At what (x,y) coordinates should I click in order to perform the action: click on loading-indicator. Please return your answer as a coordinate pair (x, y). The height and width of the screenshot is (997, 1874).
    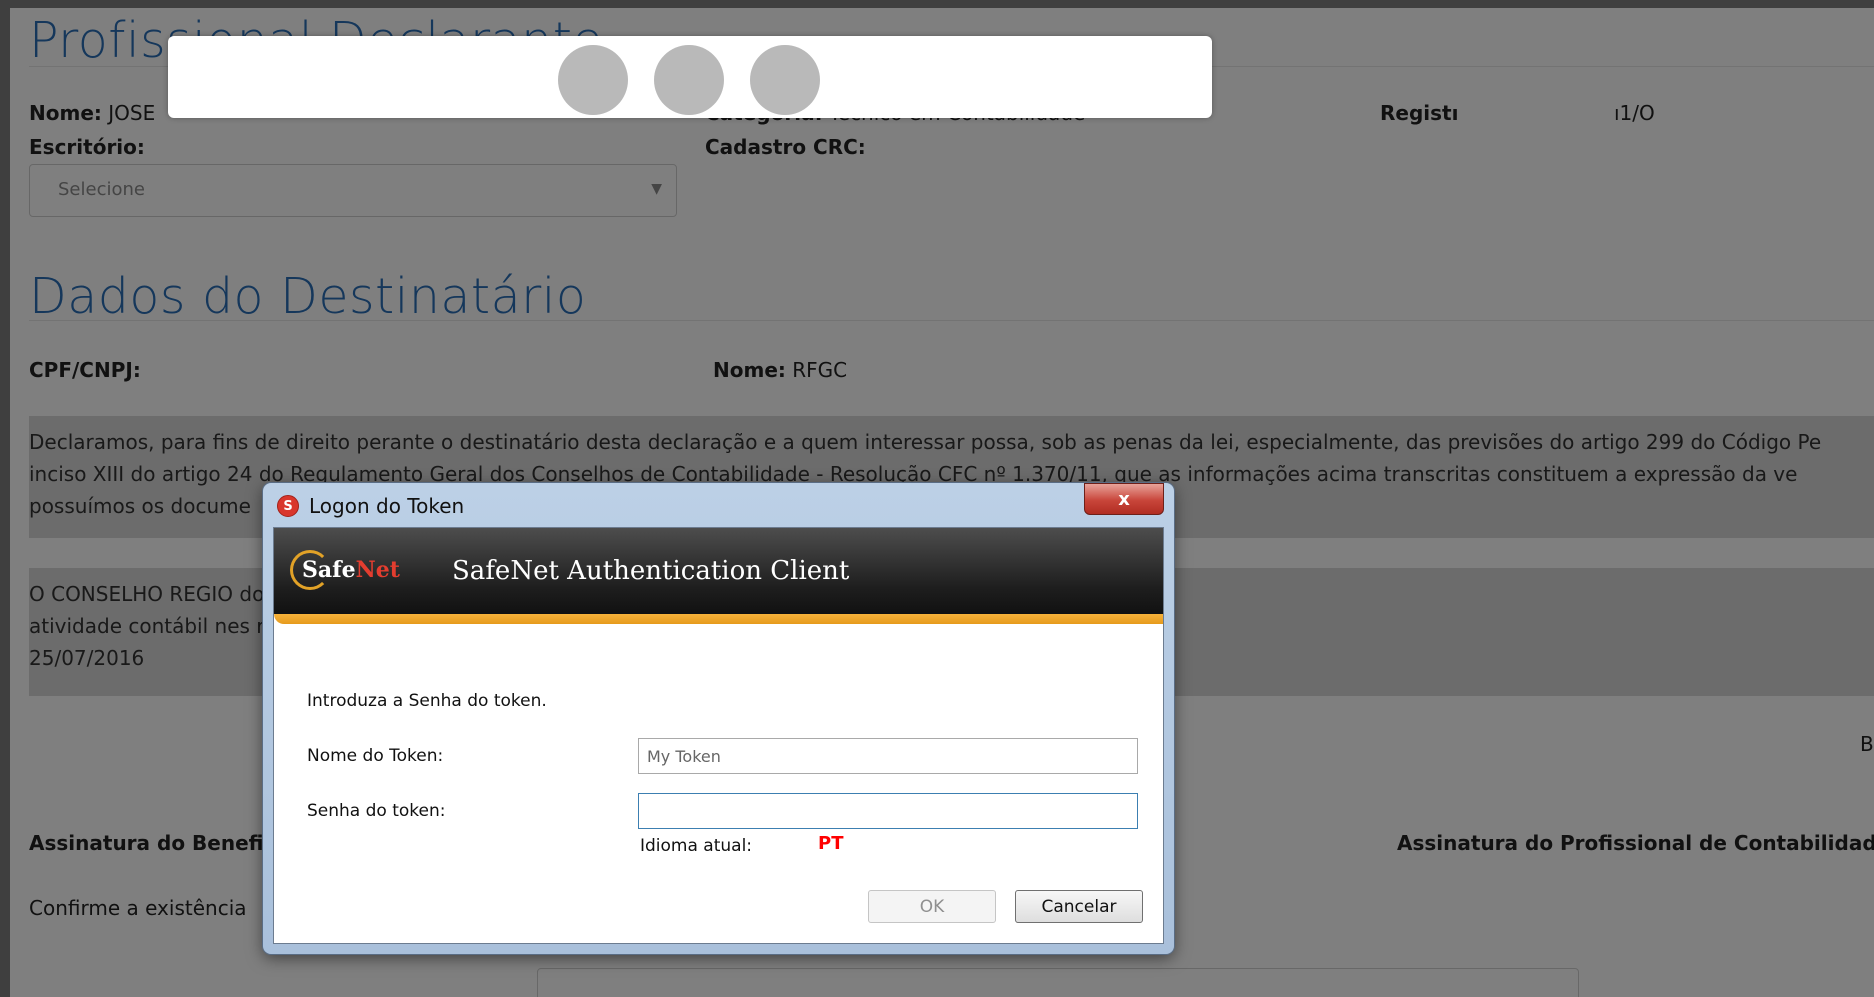
    Looking at the image, I should click on (690, 77).